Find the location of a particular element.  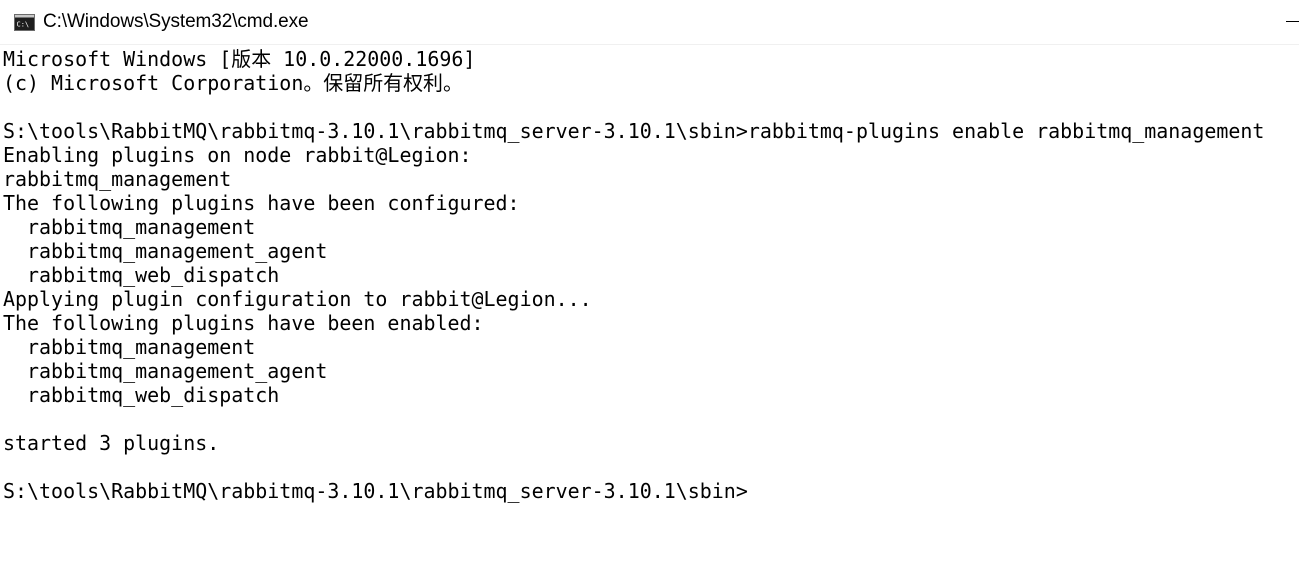

console-line: Microsoft Windows [版本 10.0.22000.1696] is located at coordinates (239, 59).